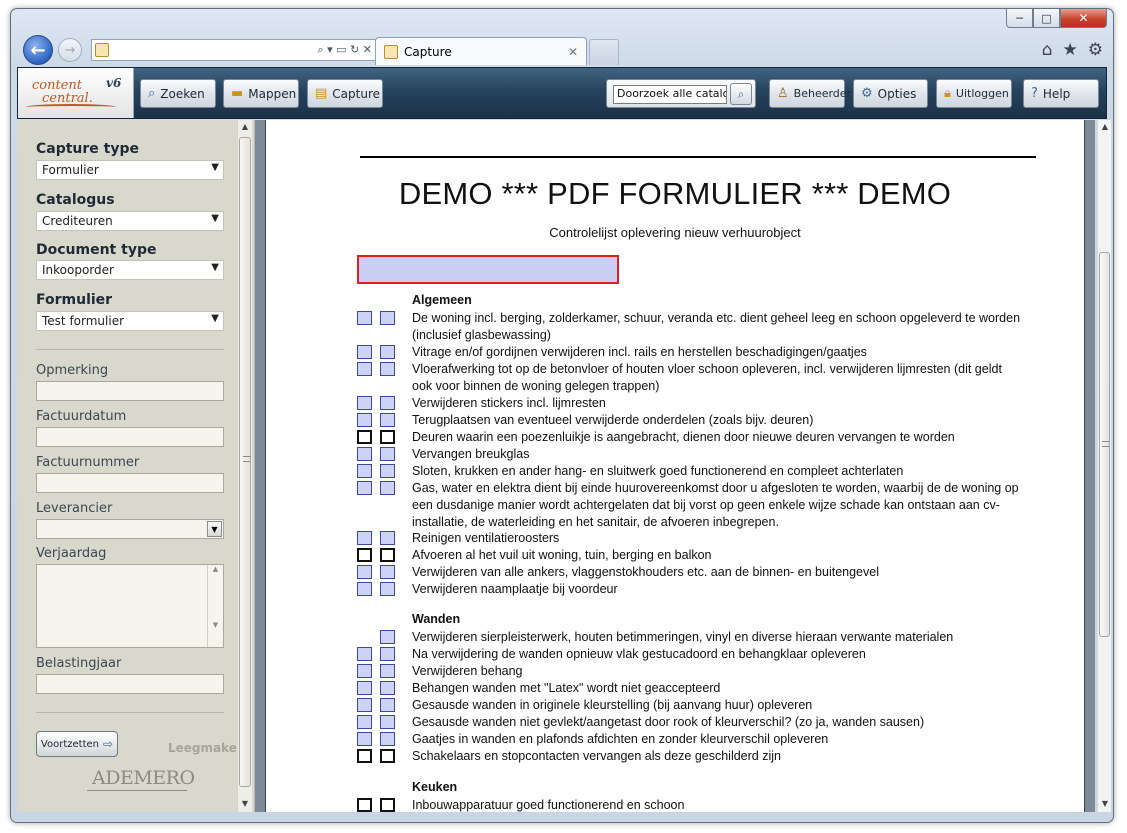 Image resolution: width=1127 pixels, height=833 pixels. What do you see at coordinates (130, 529) in the screenshot?
I see `leverancier-select: ▼` at bounding box center [130, 529].